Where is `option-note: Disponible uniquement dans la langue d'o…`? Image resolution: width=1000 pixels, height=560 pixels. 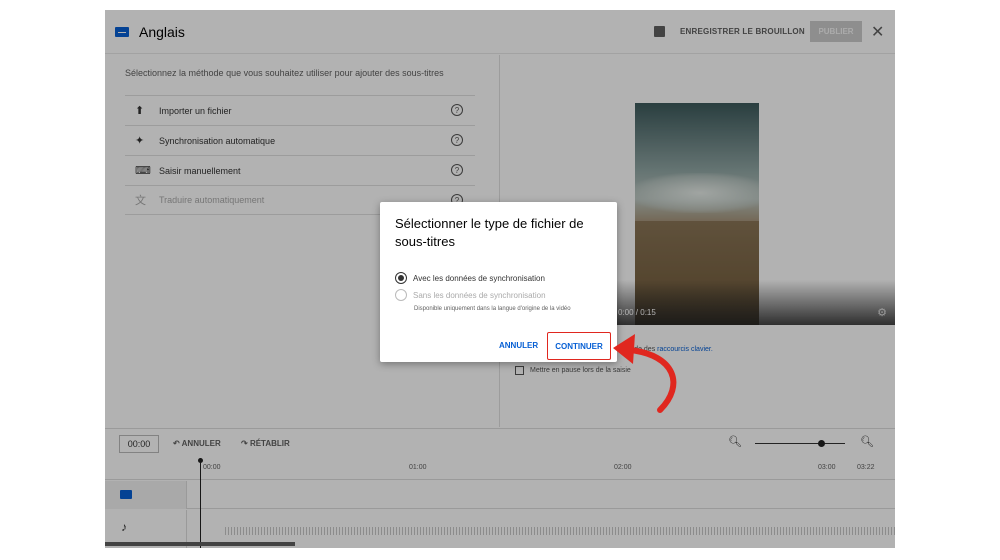
option-note: Disponible uniquement dans la langue d'o… is located at coordinates (492, 309).